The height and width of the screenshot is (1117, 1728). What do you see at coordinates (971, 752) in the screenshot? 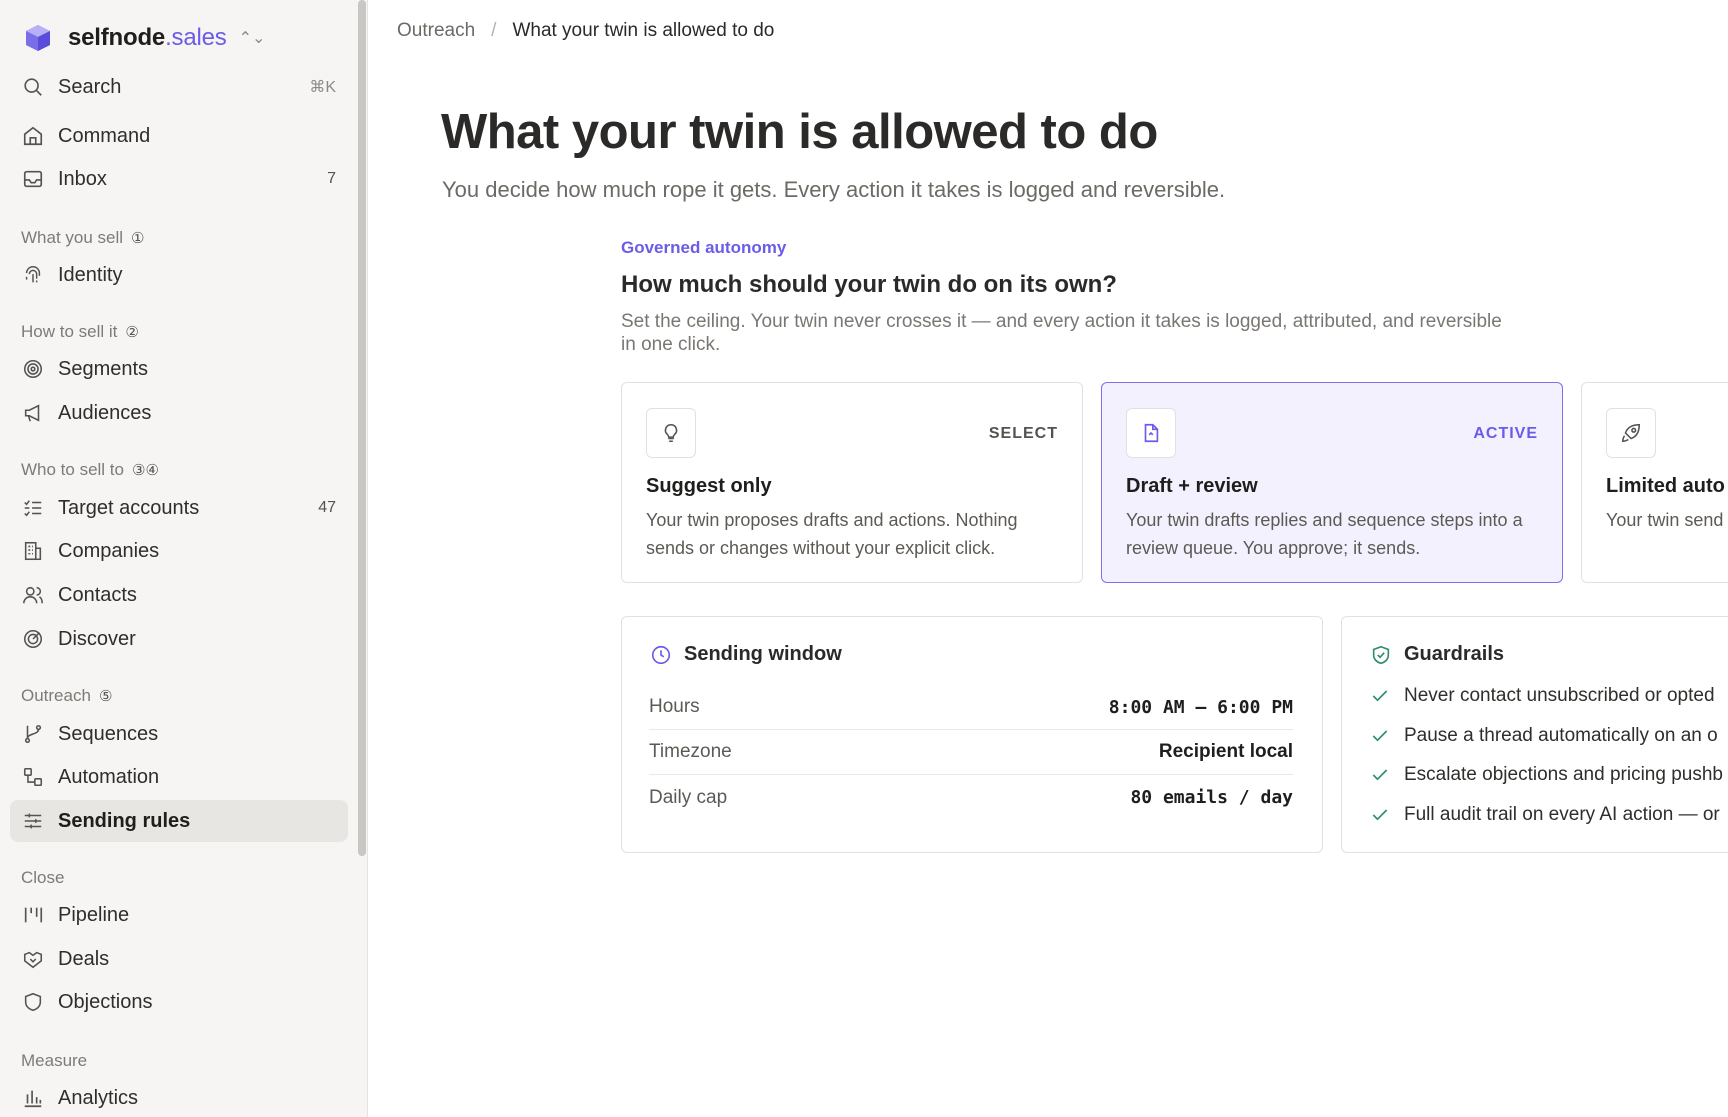
I see `sending-window-row-timezone: Timezone Recipient local` at bounding box center [971, 752].